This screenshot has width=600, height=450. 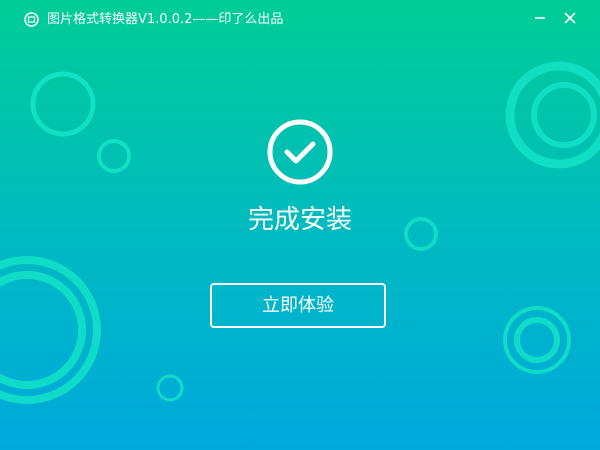 I want to click on minimize-button, so click(x=540, y=18).